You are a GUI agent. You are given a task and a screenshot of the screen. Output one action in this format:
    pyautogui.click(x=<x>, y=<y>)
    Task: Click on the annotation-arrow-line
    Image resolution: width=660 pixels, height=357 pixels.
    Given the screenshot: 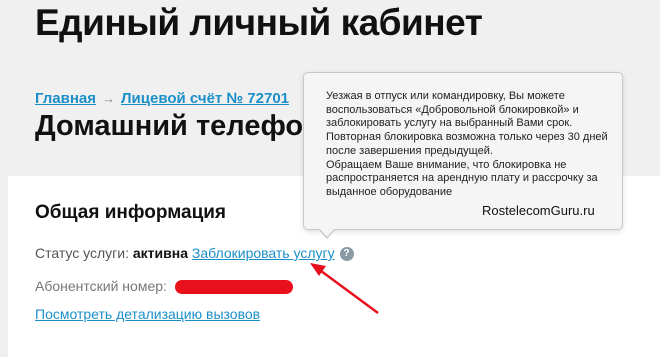 What is the action you would take?
    pyautogui.click(x=347, y=290)
    